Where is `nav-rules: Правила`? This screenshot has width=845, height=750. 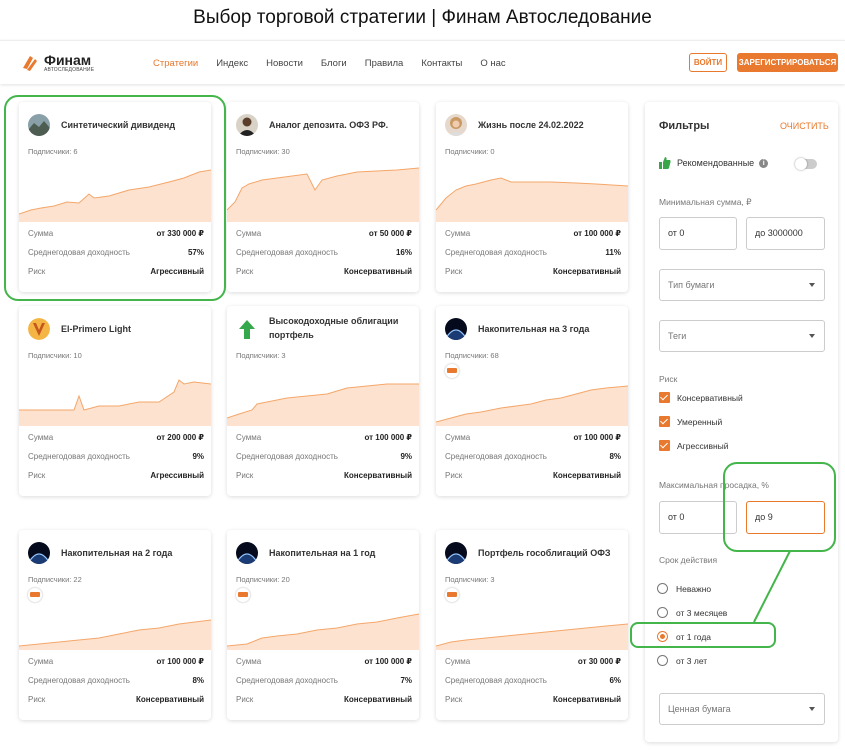
nav-rules: Правила is located at coordinates (384, 63).